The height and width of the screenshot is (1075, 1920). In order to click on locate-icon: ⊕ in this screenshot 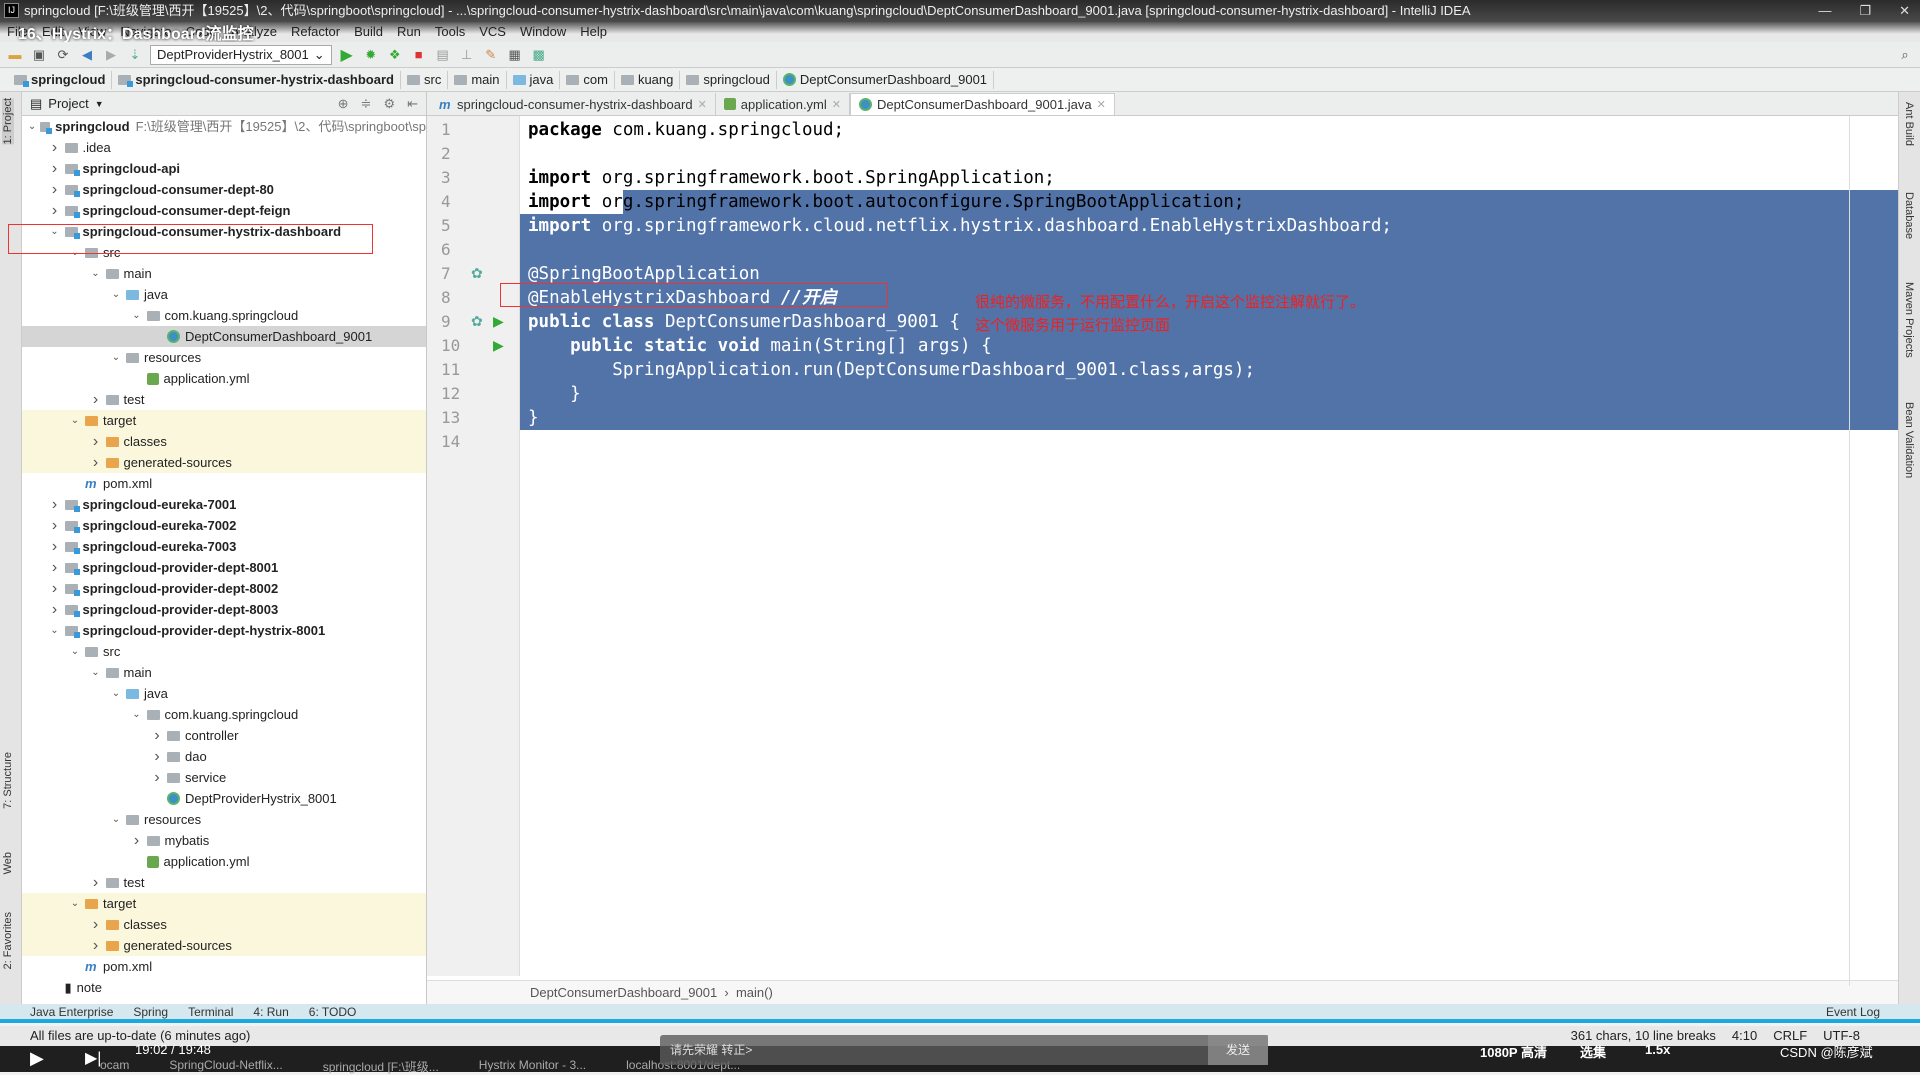, I will do `click(343, 104)`.